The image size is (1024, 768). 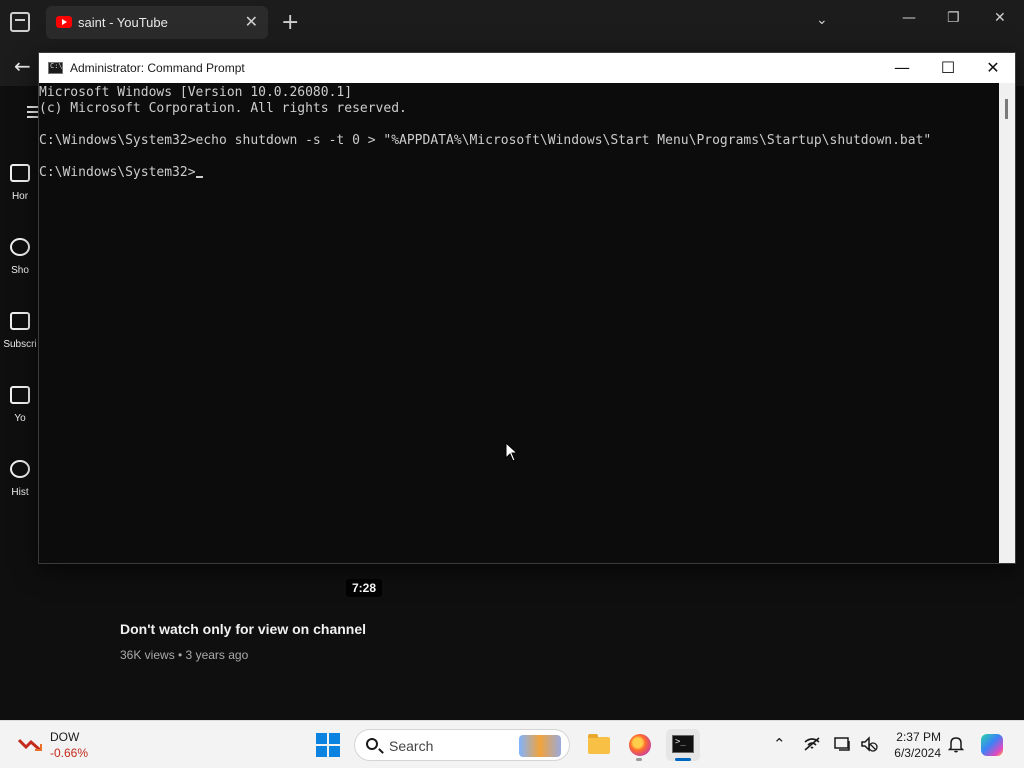 I want to click on nav-item-shorts: Sho, so click(x=20, y=258).